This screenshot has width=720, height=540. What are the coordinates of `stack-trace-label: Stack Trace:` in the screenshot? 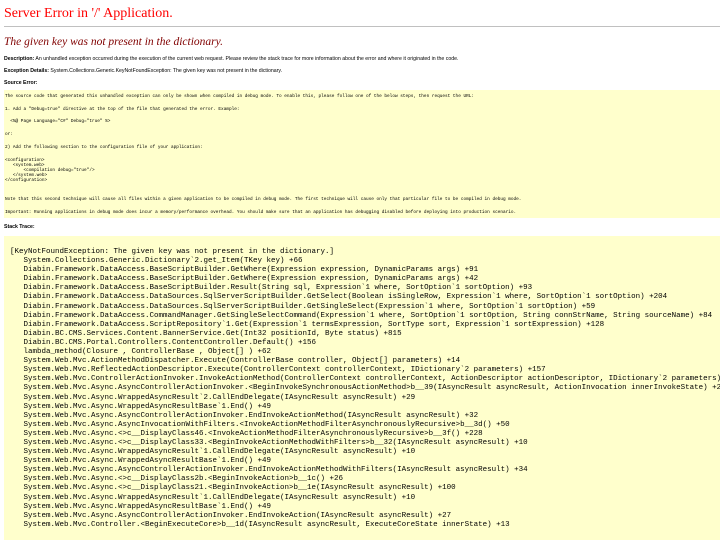 It's located at (19, 227).